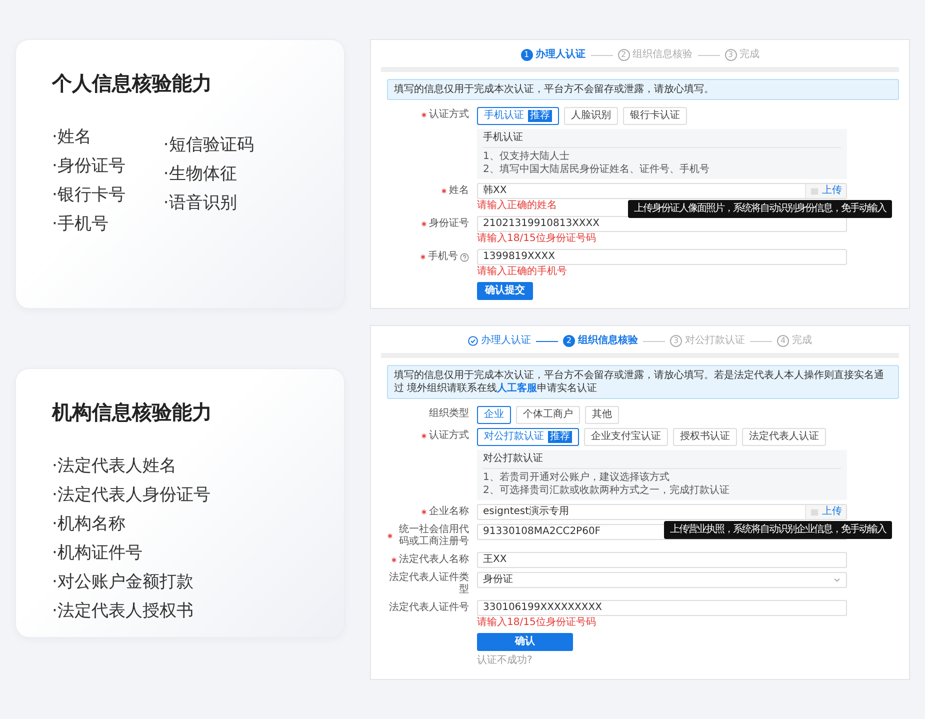 The width and height of the screenshot is (925, 719). Describe the element at coordinates (662, 224) in the screenshot. I see `input-field: 21021319910813XXXX` at that location.